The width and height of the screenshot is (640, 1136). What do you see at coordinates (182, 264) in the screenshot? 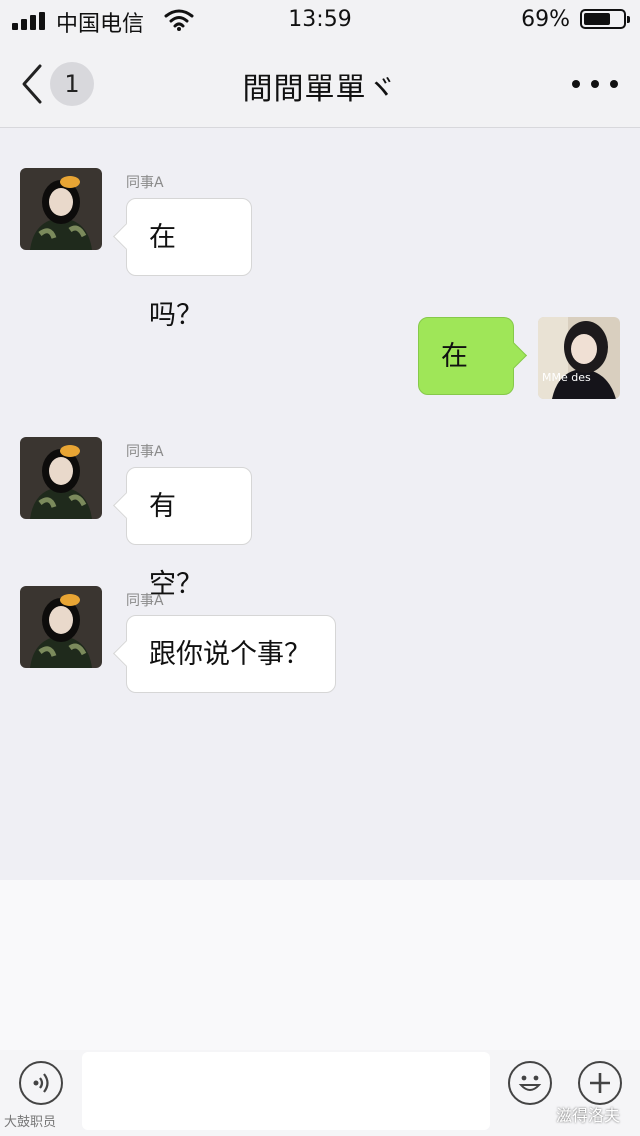
I see `message-bubble: 在吗？` at bounding box center [182, 264].